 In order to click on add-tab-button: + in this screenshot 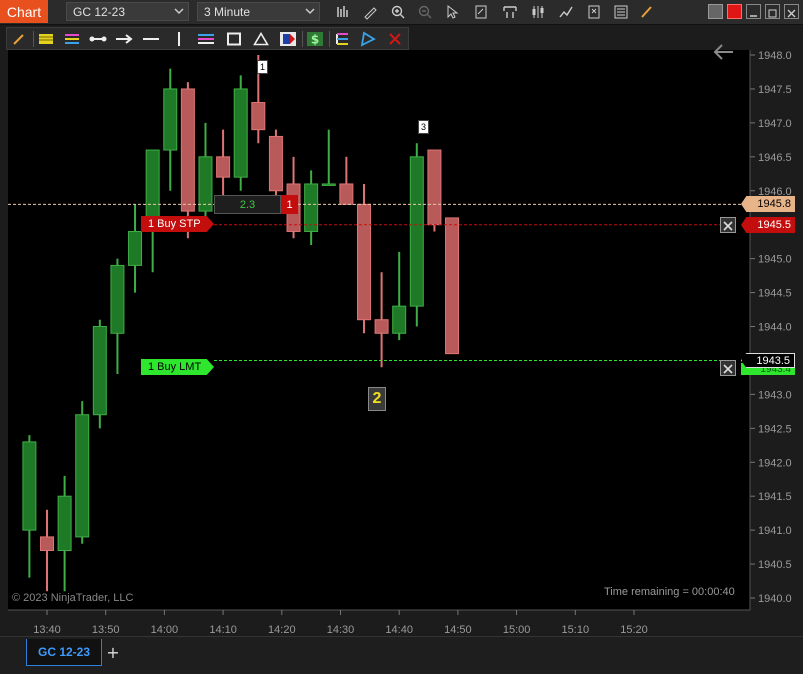, I will do `click(113, 652)`.